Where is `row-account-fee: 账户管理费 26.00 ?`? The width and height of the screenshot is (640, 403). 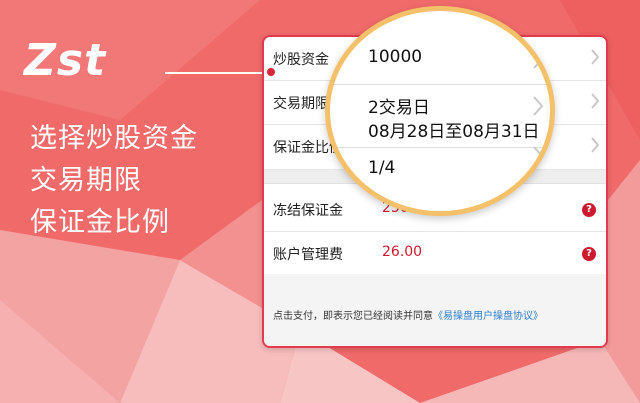
row-account-fee: 账户管理费 26.00 ? is located at coordinates (435, 254).